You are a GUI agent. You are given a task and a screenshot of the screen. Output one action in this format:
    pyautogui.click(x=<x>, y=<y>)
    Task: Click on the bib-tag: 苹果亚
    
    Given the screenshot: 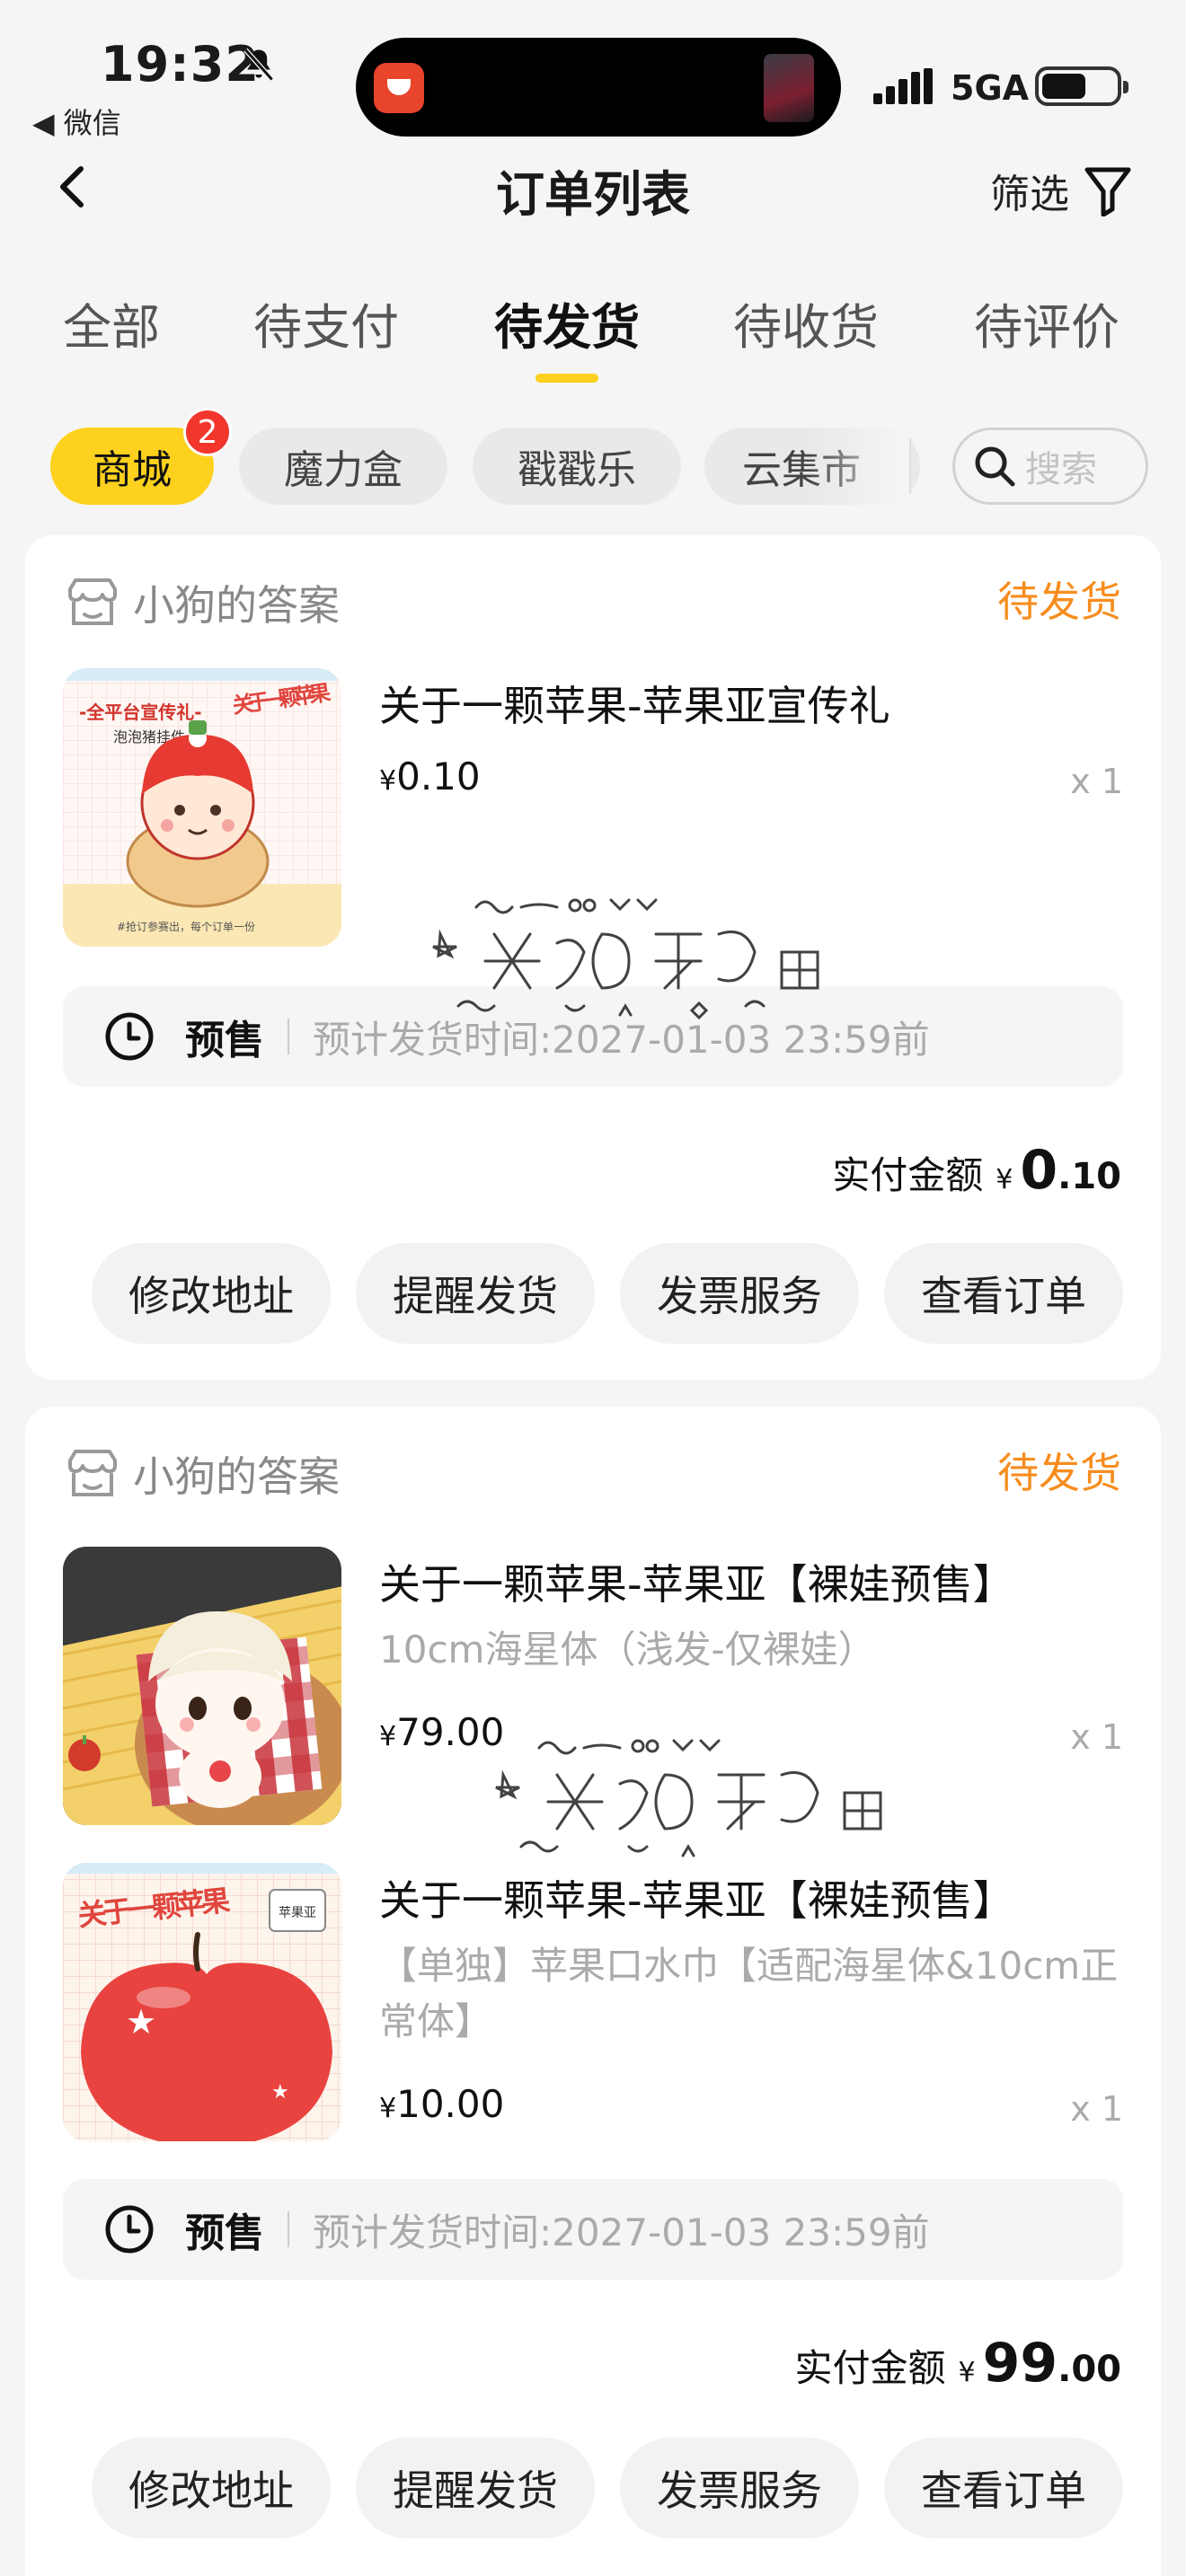 What is the action you would take?
    pyautogui.click(x=297, y=1913)
    